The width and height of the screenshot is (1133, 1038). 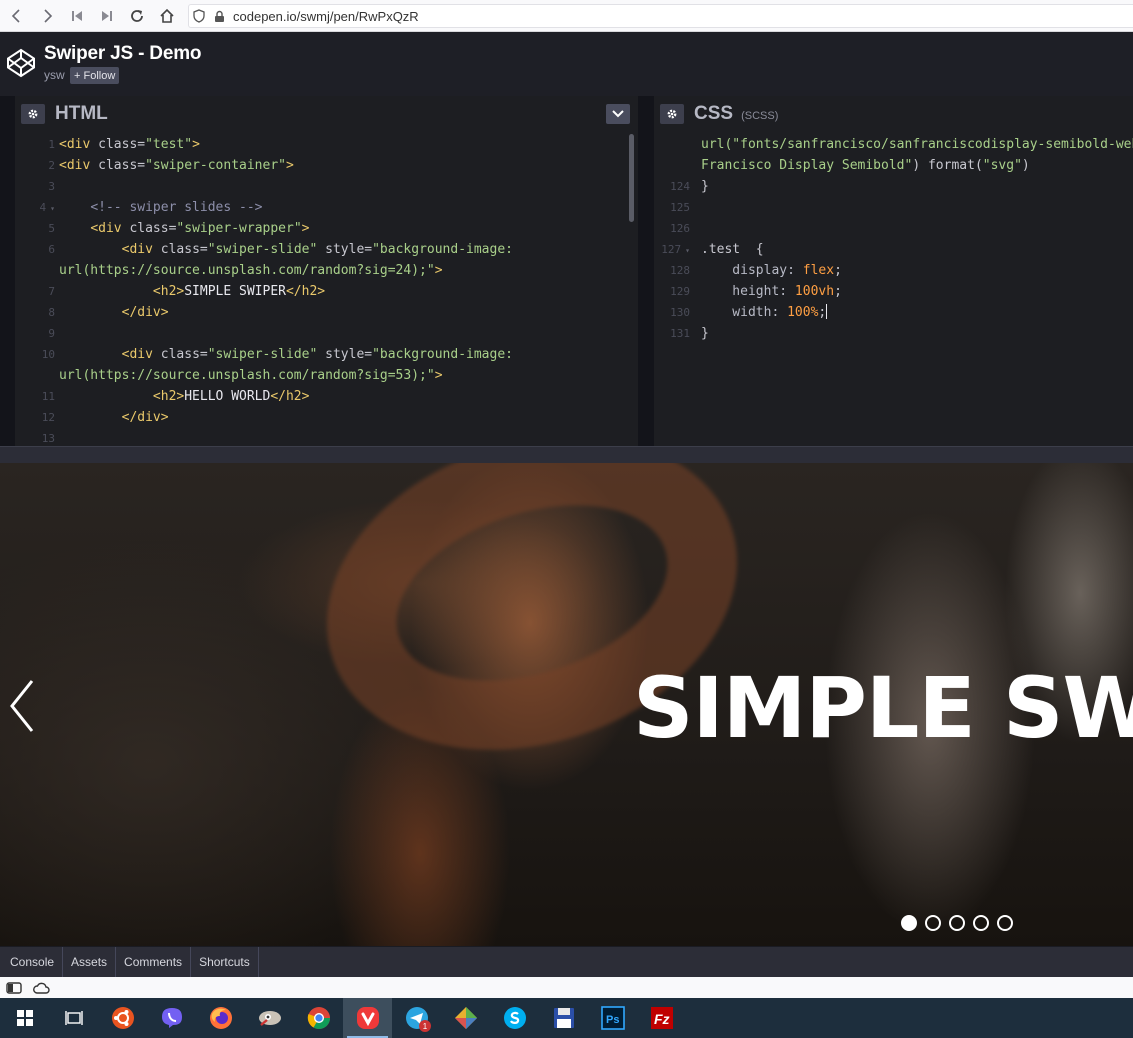 I want to click on taskbar-gimp, so click(x=269, y=1018).